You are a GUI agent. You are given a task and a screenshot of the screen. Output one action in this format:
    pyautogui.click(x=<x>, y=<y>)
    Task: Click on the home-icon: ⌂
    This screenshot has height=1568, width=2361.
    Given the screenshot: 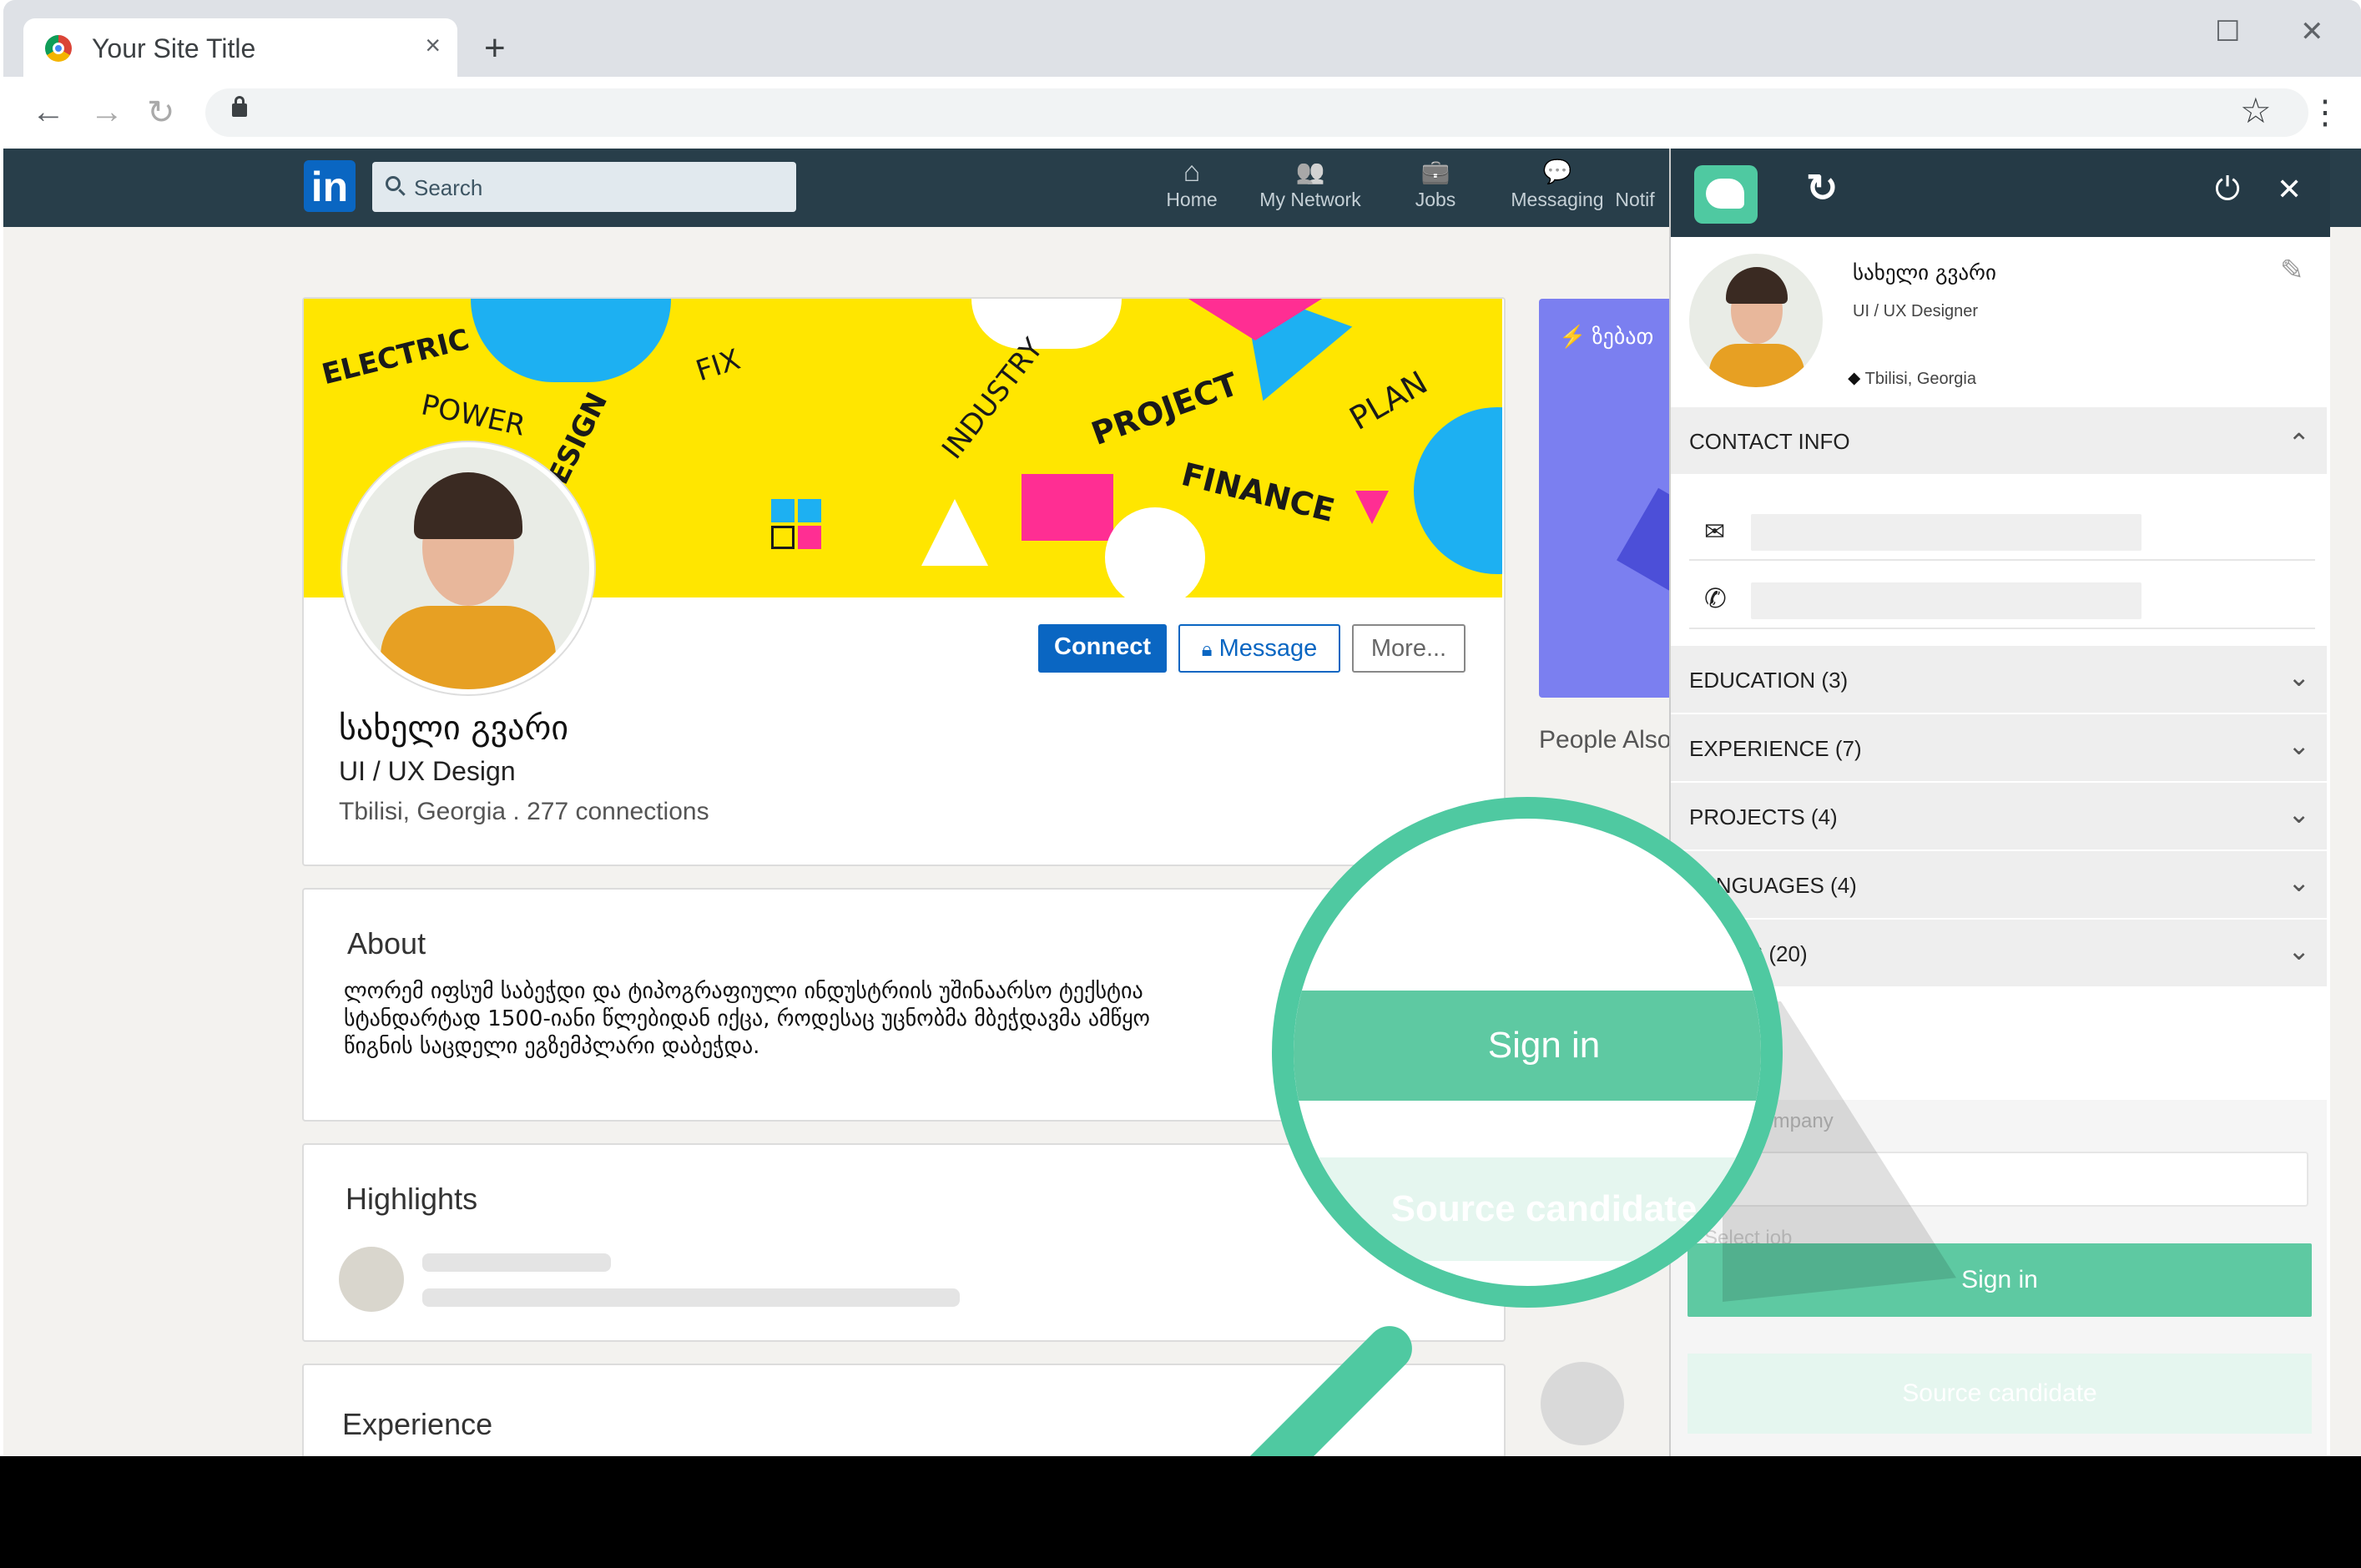 What is the action you would take?
    pyautogui.click(x=1192, y=172)
    